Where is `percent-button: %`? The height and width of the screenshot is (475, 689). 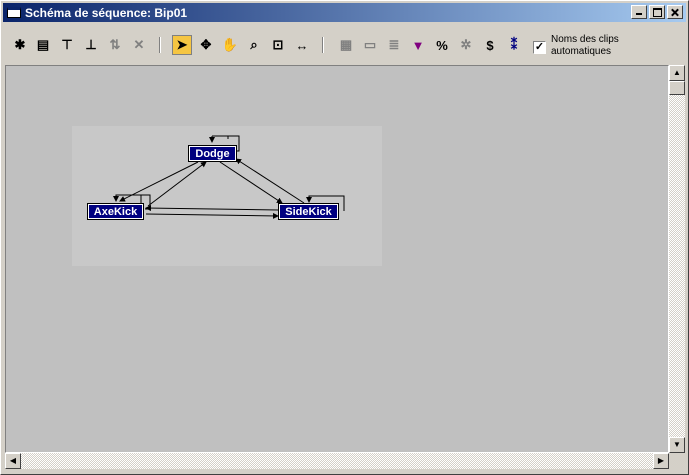
percent-button: % is located at coordinates (442, 45).